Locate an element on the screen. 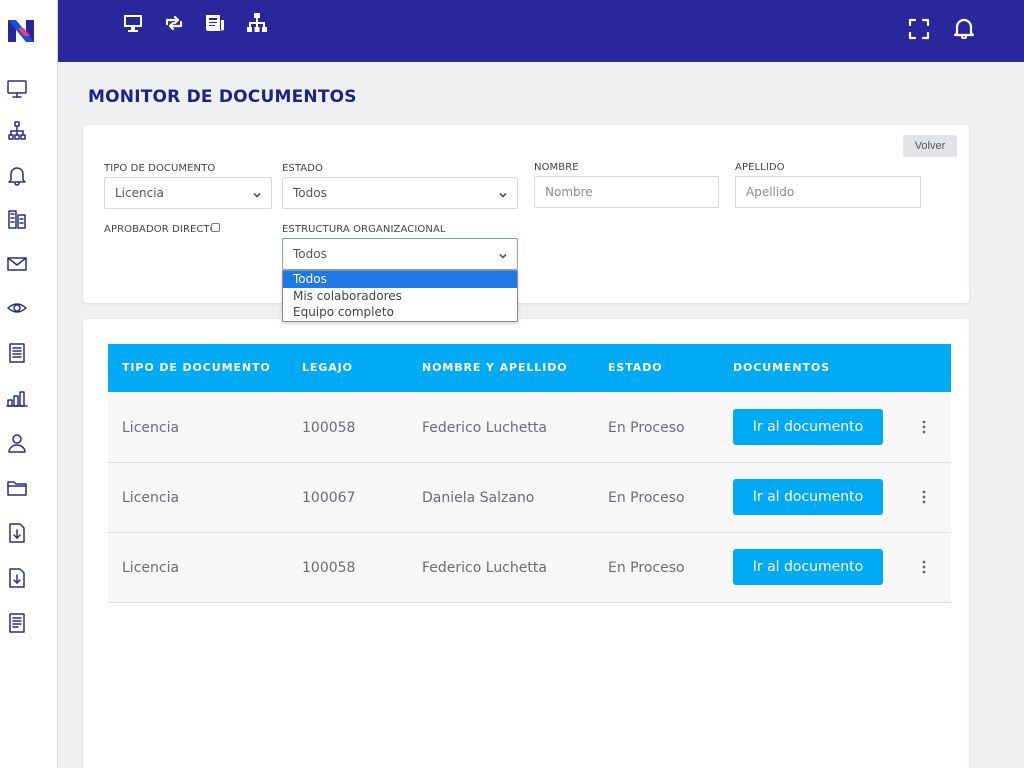 Image resolution: width=1024 pixels, height=768 pixels. fullscreen-icon is located at coordinates (919, 29).